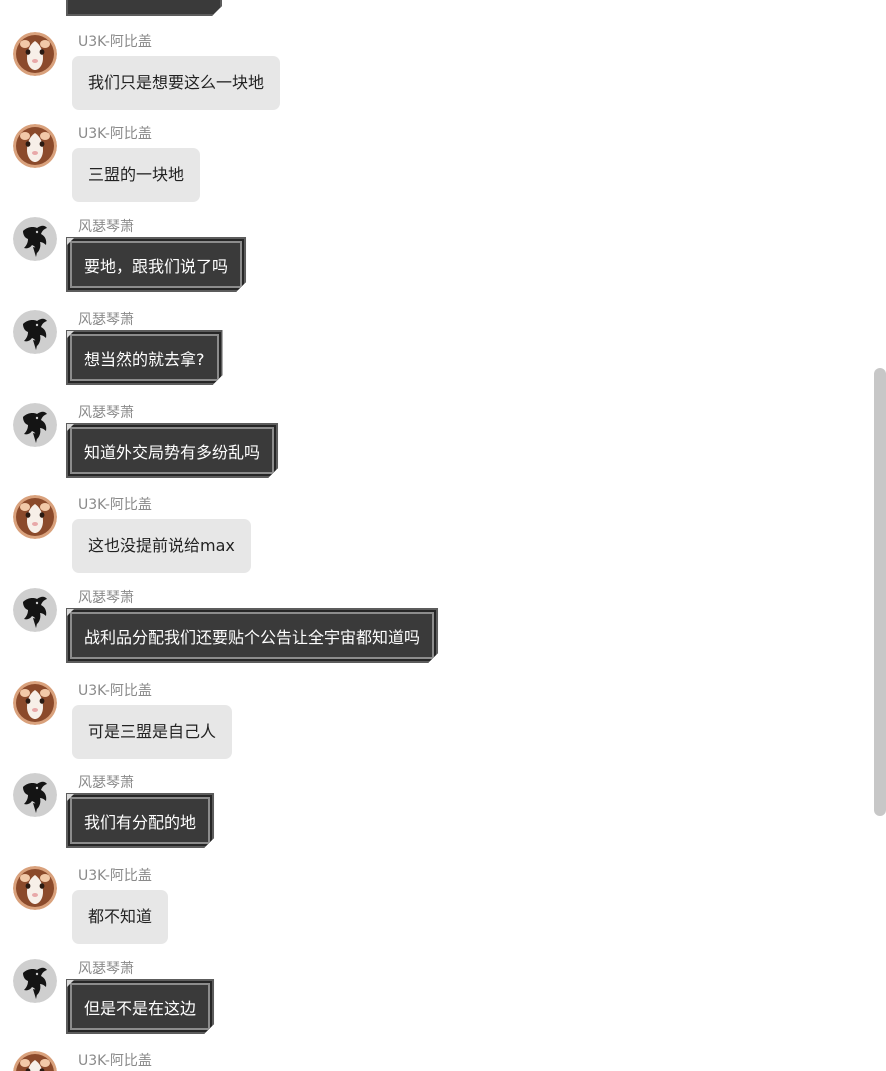 Image resolution: width=886 pixels, height=1071 pixels. Describe the element at coordinates (120, 917) in the screenshot. I see `message-bubble: 都不知道` at that location.